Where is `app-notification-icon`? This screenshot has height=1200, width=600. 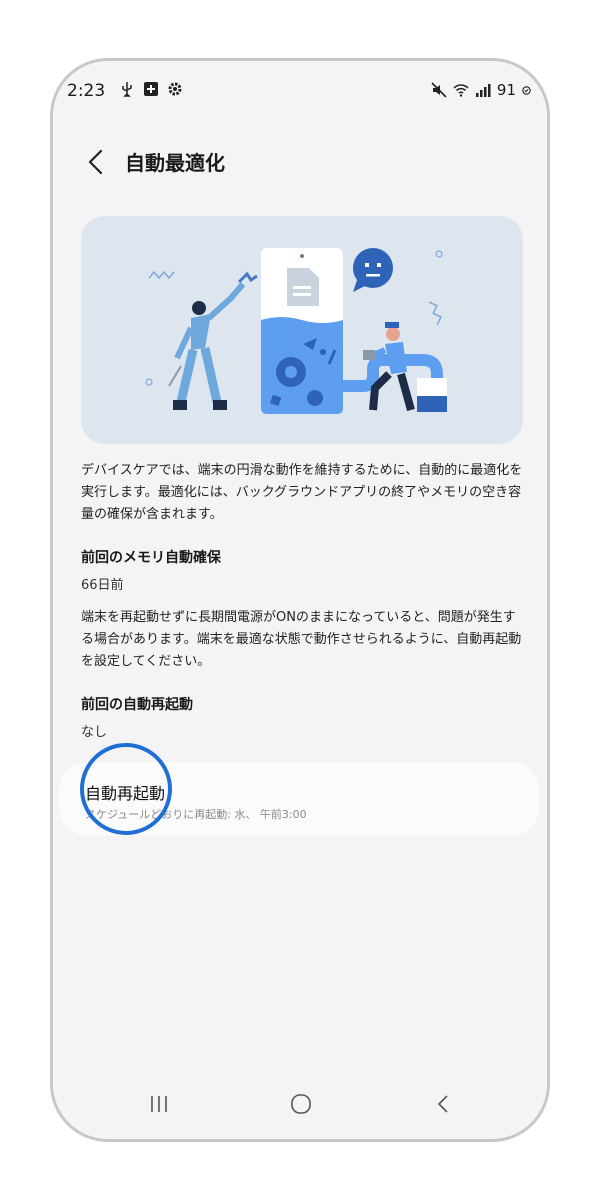 app-notification-icon is located at coordinates (151, 89).